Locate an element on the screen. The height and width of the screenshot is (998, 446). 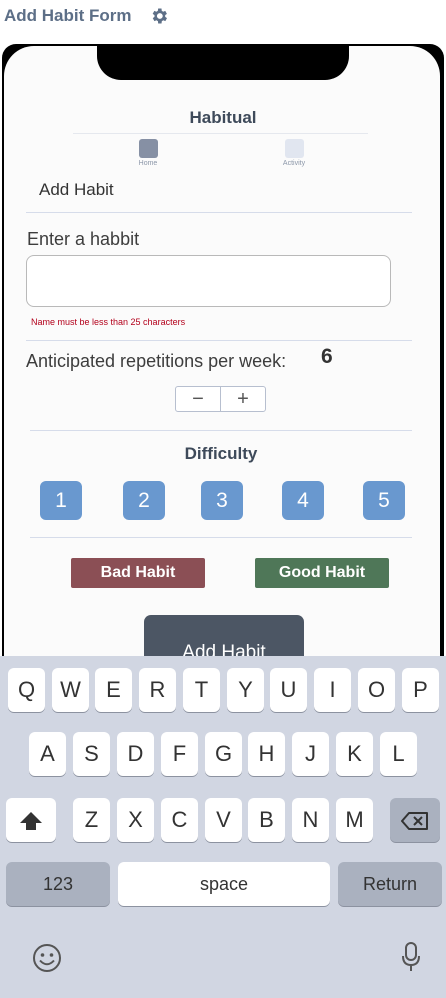
shift-arrow-icon is located at coordinates (31, 821).